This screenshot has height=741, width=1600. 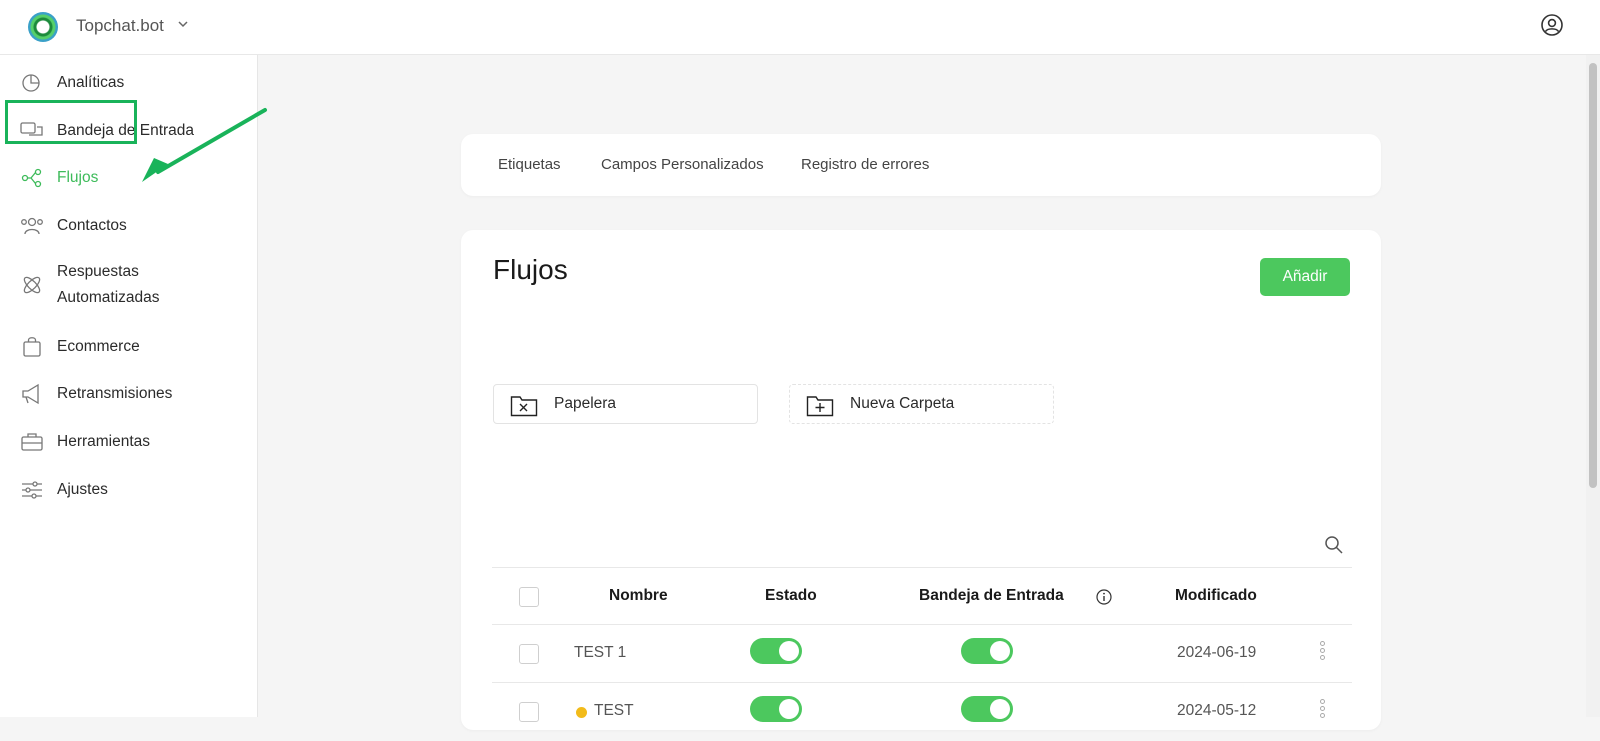 What do you see at coordinates (98, 271) in the screenshot?
I see `sidebar-item-label: Respuestas` at bounding box center [98, 271].